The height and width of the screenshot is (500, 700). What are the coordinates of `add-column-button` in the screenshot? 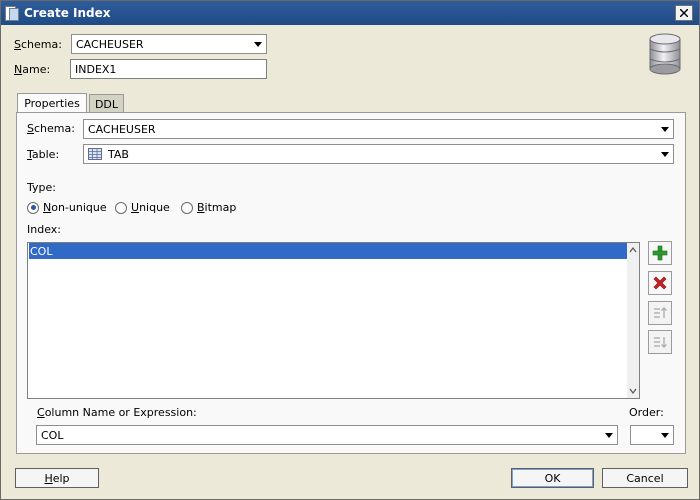 It's located at (660, 253).